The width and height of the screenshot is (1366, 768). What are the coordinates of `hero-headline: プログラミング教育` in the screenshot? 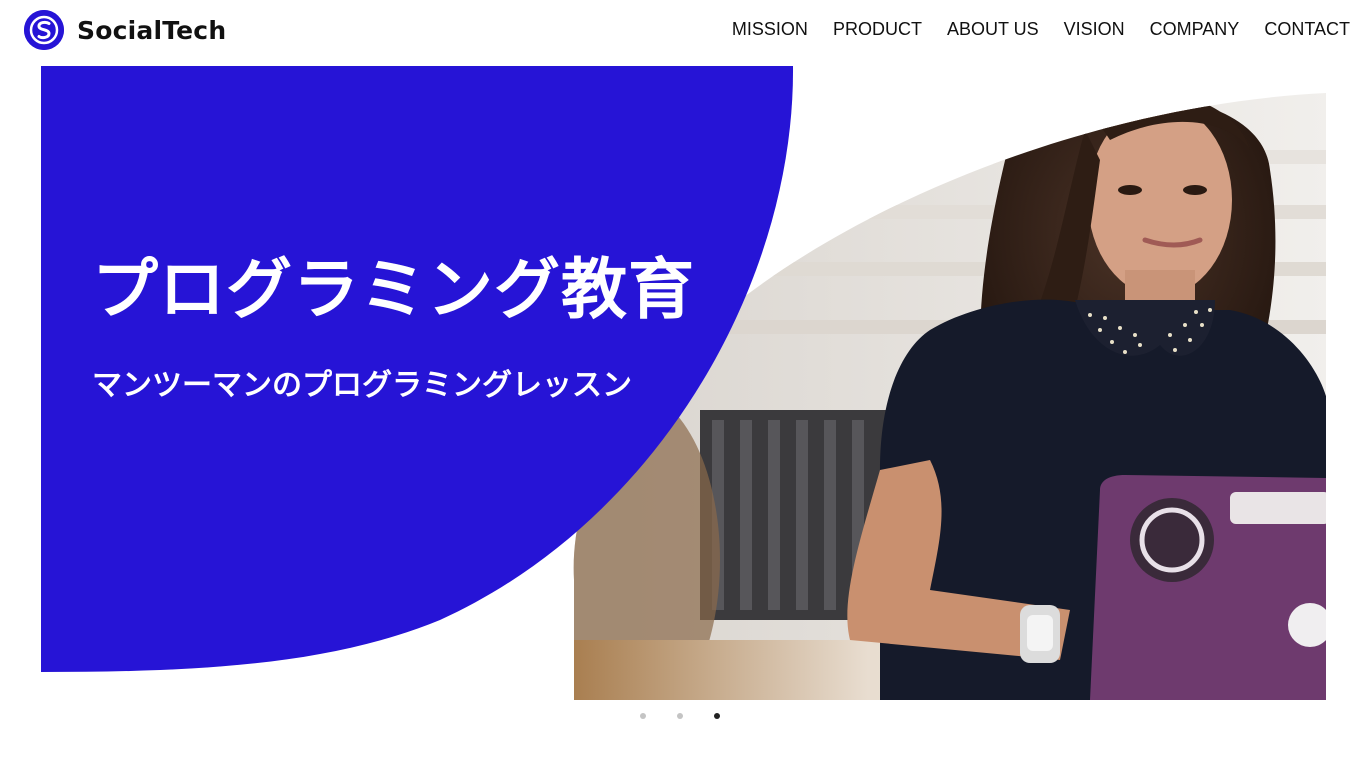 It's located at (393, 289).